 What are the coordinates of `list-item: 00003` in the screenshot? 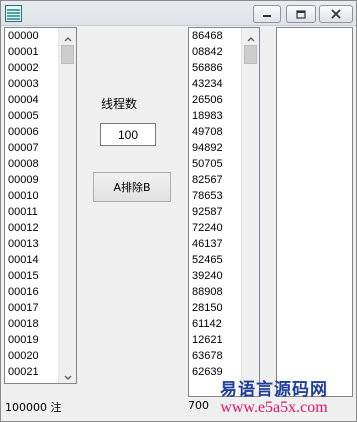 It's located at (31, 84).